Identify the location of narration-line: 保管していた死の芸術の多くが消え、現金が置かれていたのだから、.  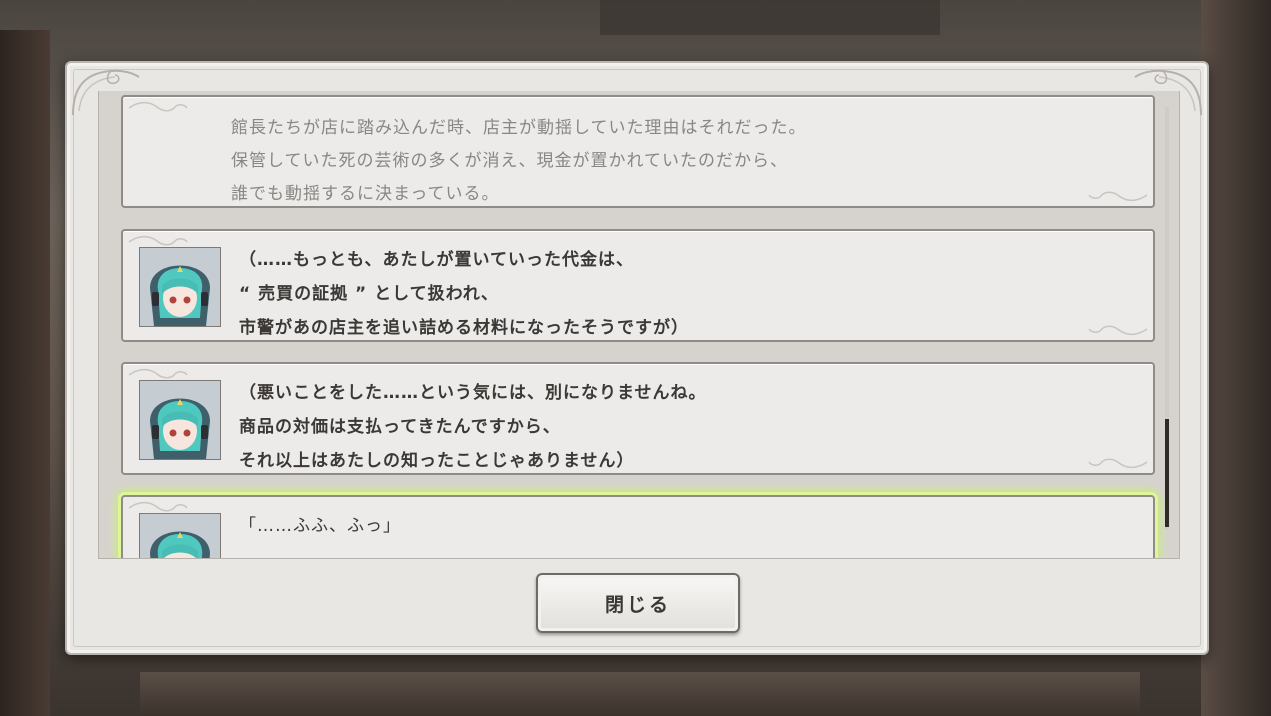
(509, 161).